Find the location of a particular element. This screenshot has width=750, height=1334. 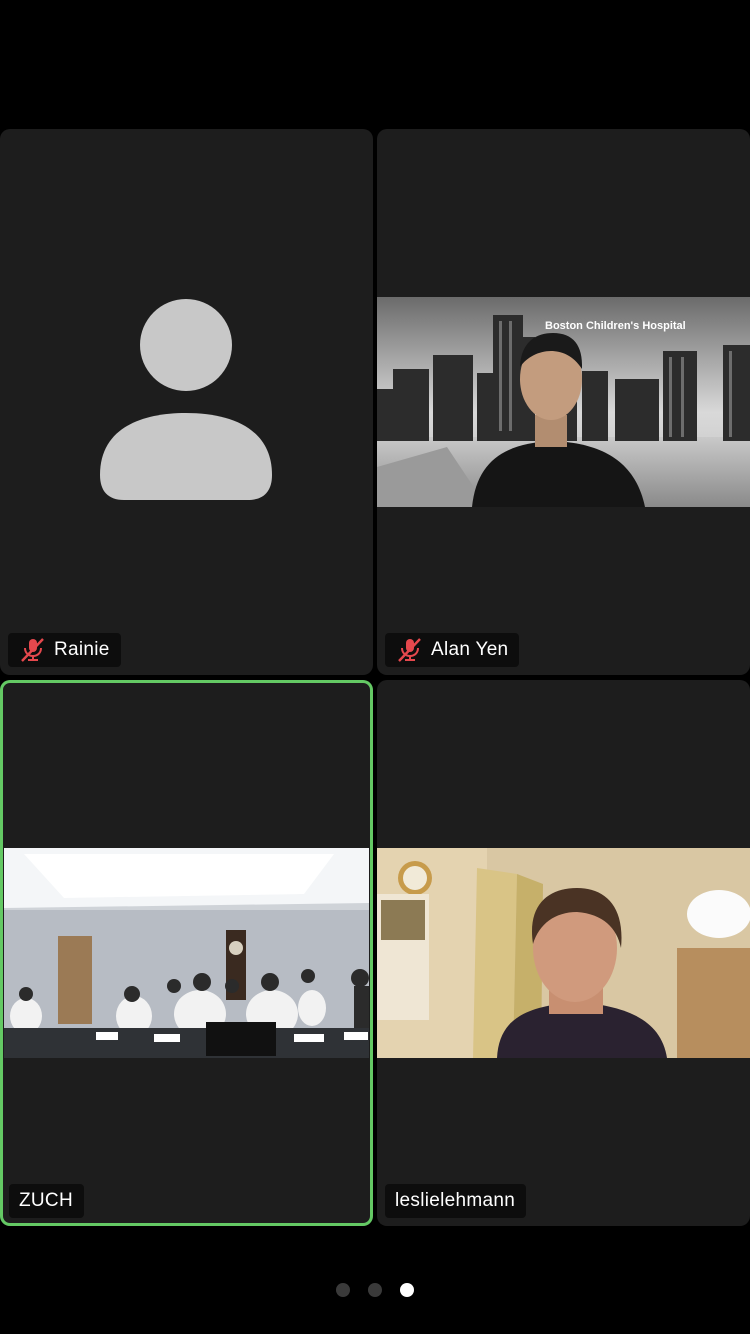

name-tag: Alan Yen is located at coordinates (452, 650).